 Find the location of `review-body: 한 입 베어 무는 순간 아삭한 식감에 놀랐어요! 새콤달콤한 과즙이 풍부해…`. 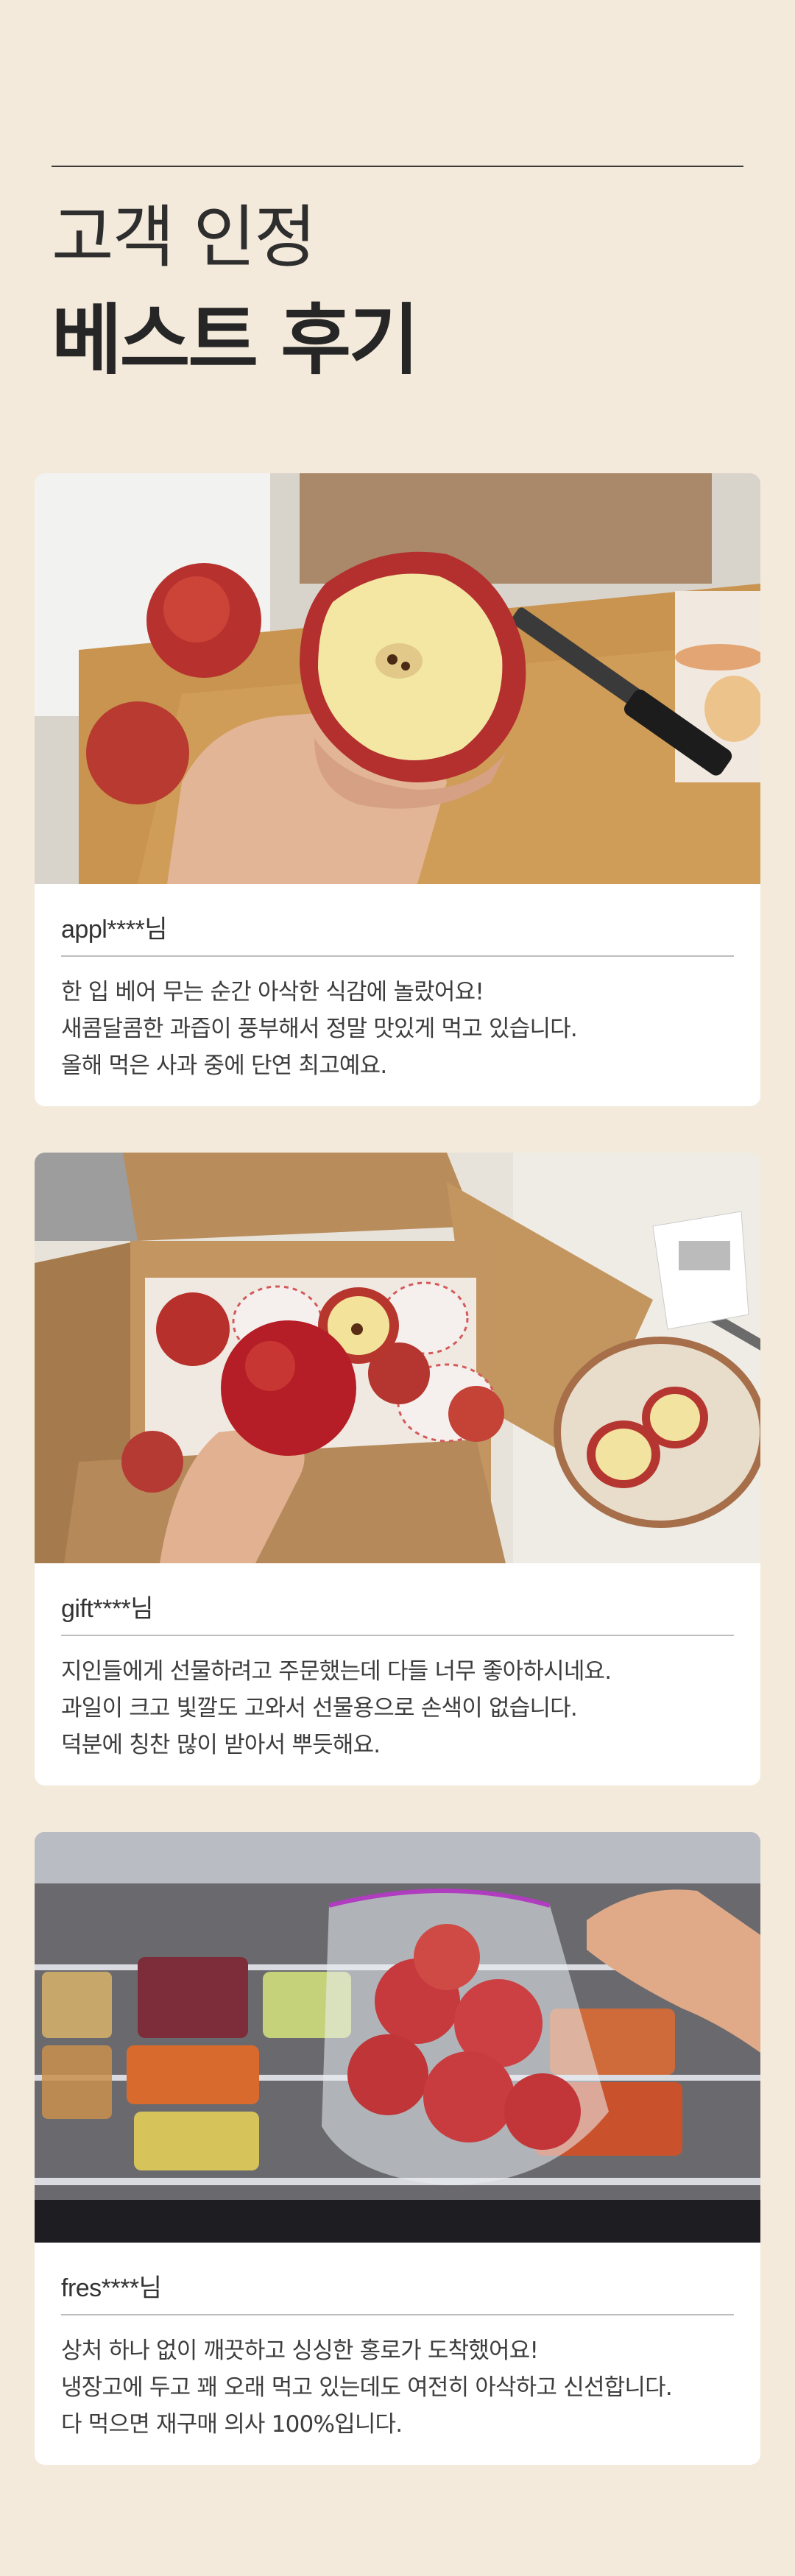

review-body: 한 입 베어 무는 순간 아삭한 식감에 놀랐어요! 새콤달콤한 과즙이 풍부해… is located at coordinates (400, 1029).